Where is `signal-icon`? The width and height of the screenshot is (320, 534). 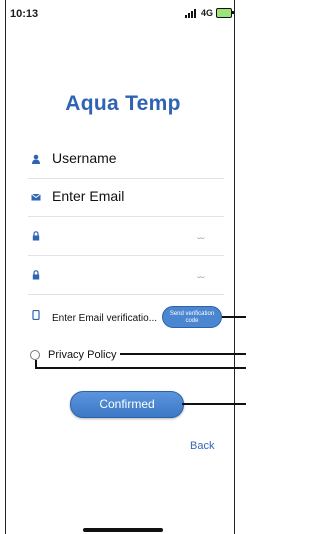
signal-icon is located at coordinates (191, 13).